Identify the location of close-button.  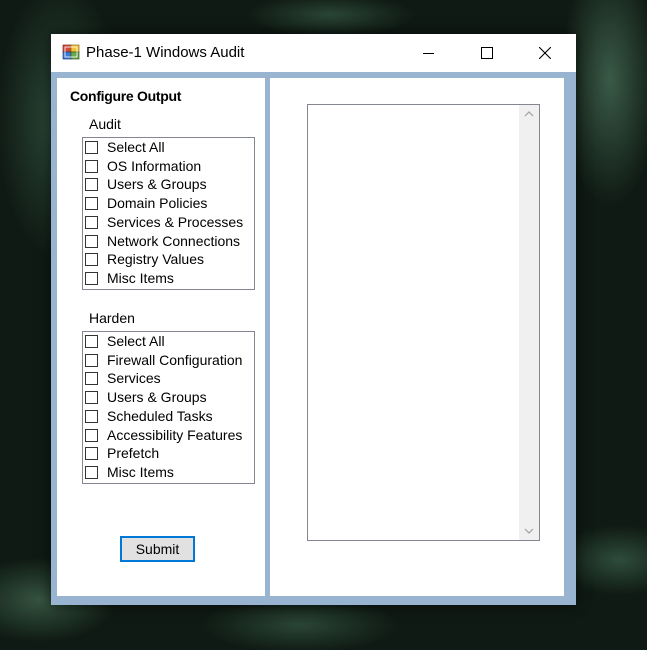
(545, 53).